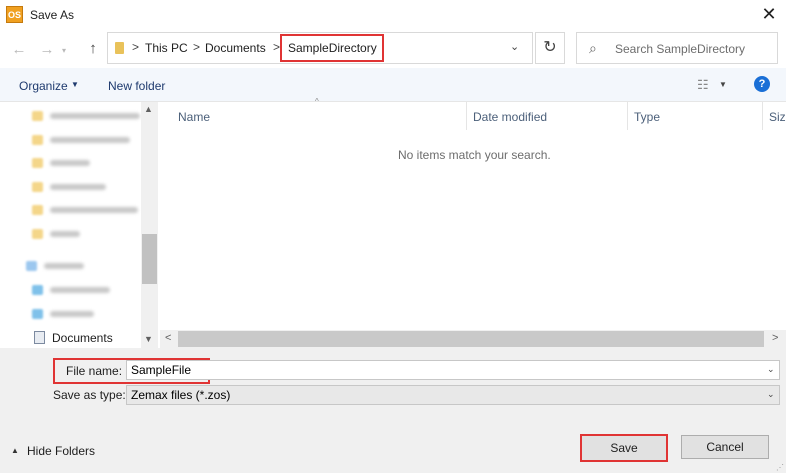 The width and height of the screenshot is (786, 473). What do you see at coordinates (94, 371) in the screenshot?
I see `file-name-label: File name:` at bounding box center [94, 371].